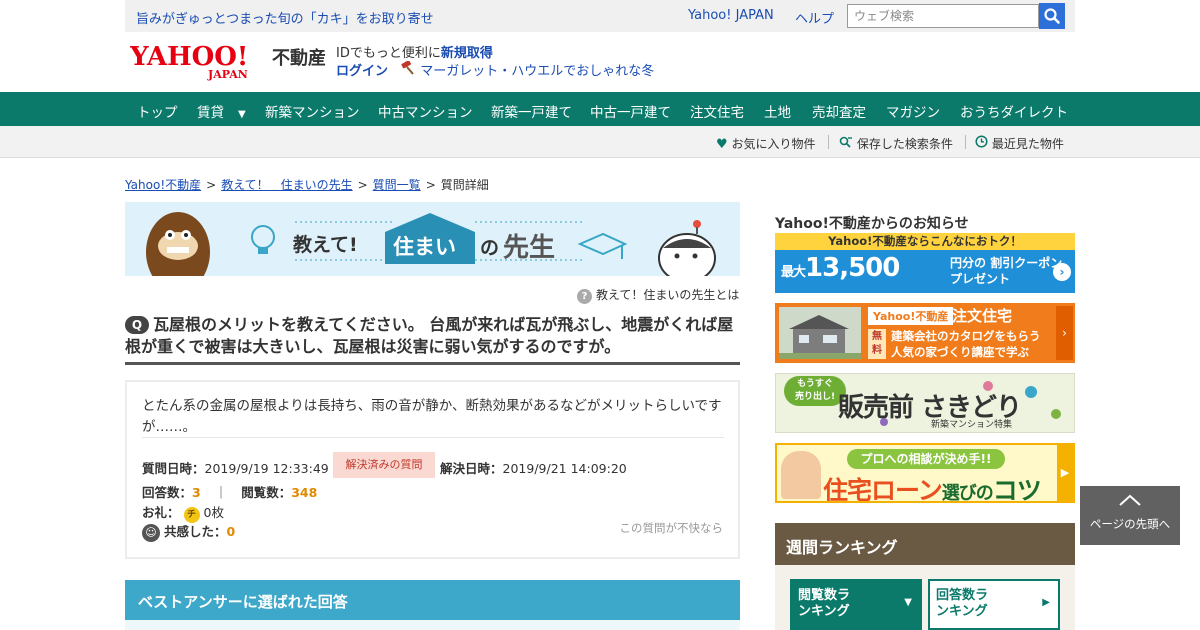 The height and width of the screenshot is (630, 1200). Describe the element at coordinates (600, 142) in the screenshot. I see `sub-nav: ♥ お気に入り物件 保存した検索条件 最近見た物件` at that location.